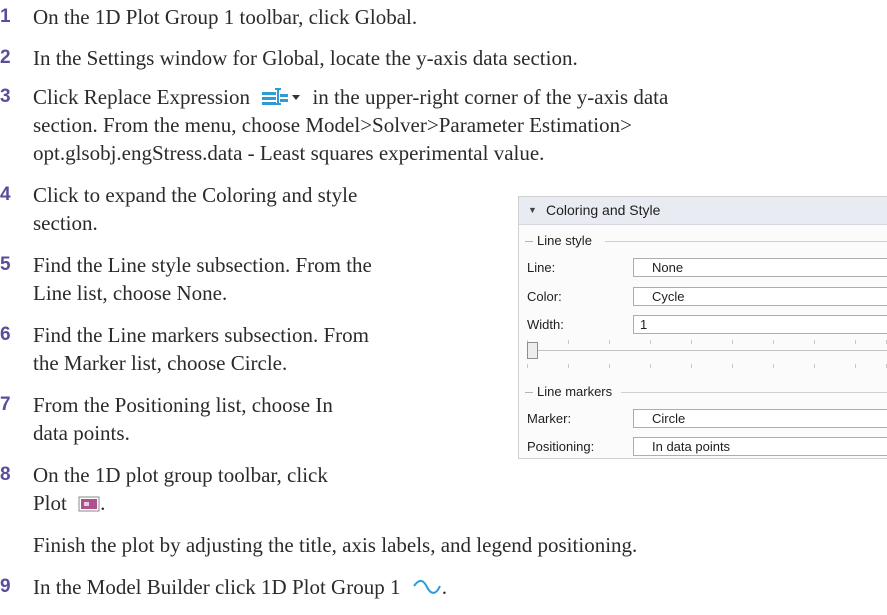 The height and width of the screenshot is (615, 887). I want to click on step-number: 3, so click(5, 96).